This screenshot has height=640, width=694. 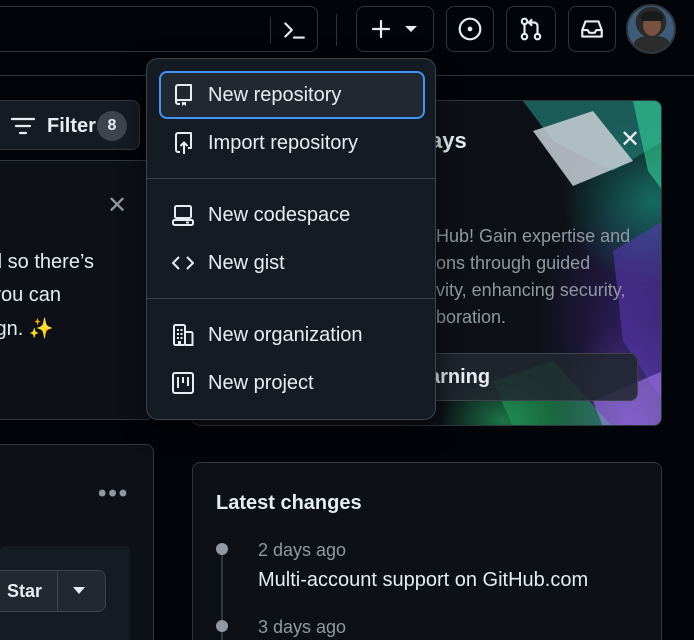 I want to click on filter-icon, so click(x=23, y=126).